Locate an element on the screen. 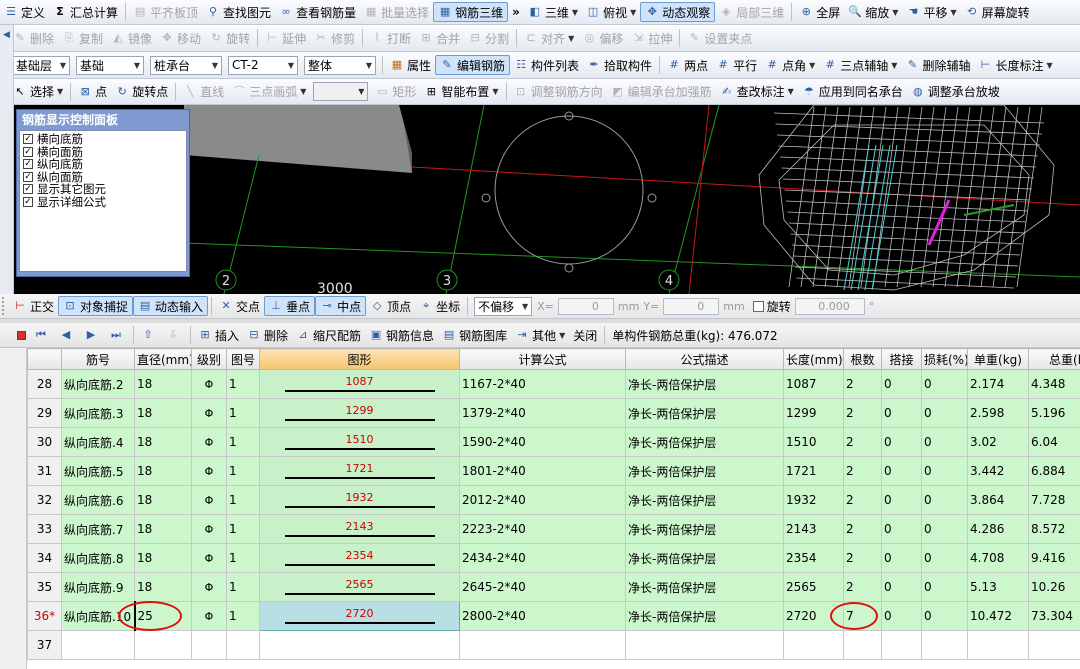 This screenshot has width=1080, height=669. header-grade: 级别 is located at coordinates (209, 359).